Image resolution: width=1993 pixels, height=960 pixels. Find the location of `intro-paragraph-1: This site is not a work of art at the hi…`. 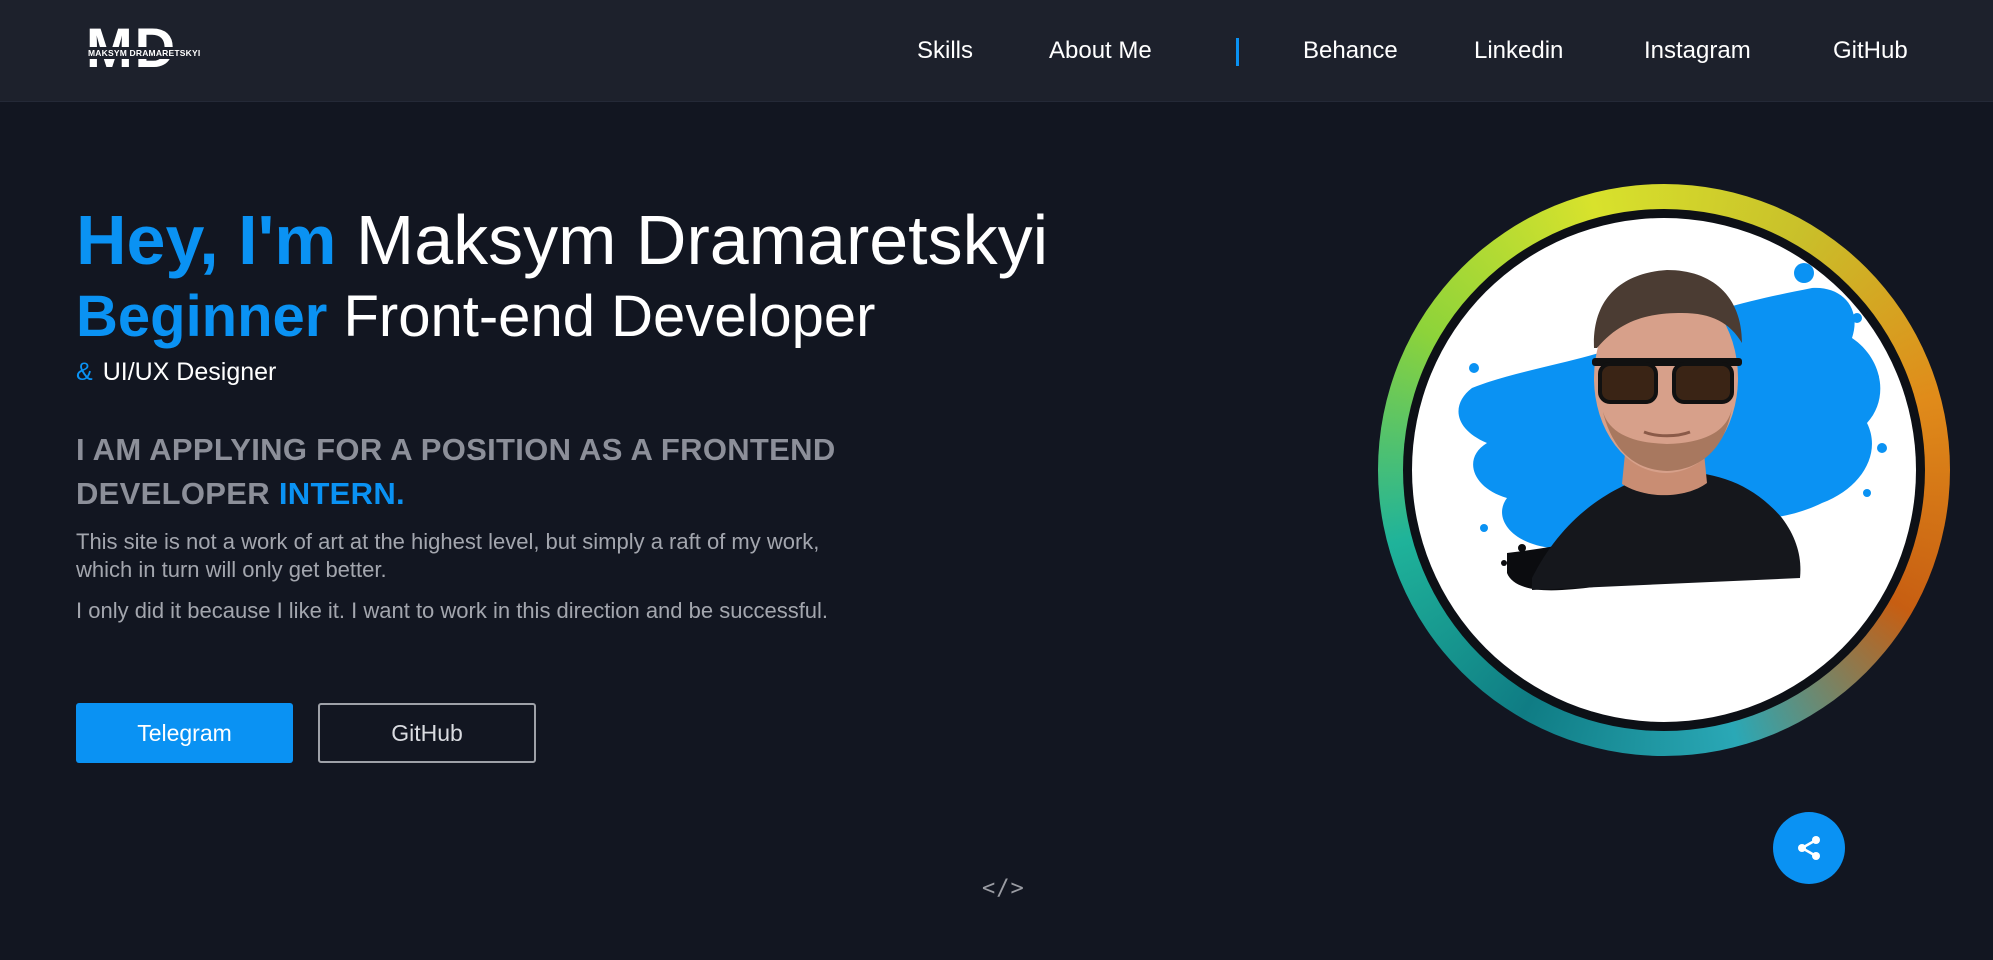

intro-paragraph-1: This site is not a work of art at the hi… is located at coordinates (448, 555).